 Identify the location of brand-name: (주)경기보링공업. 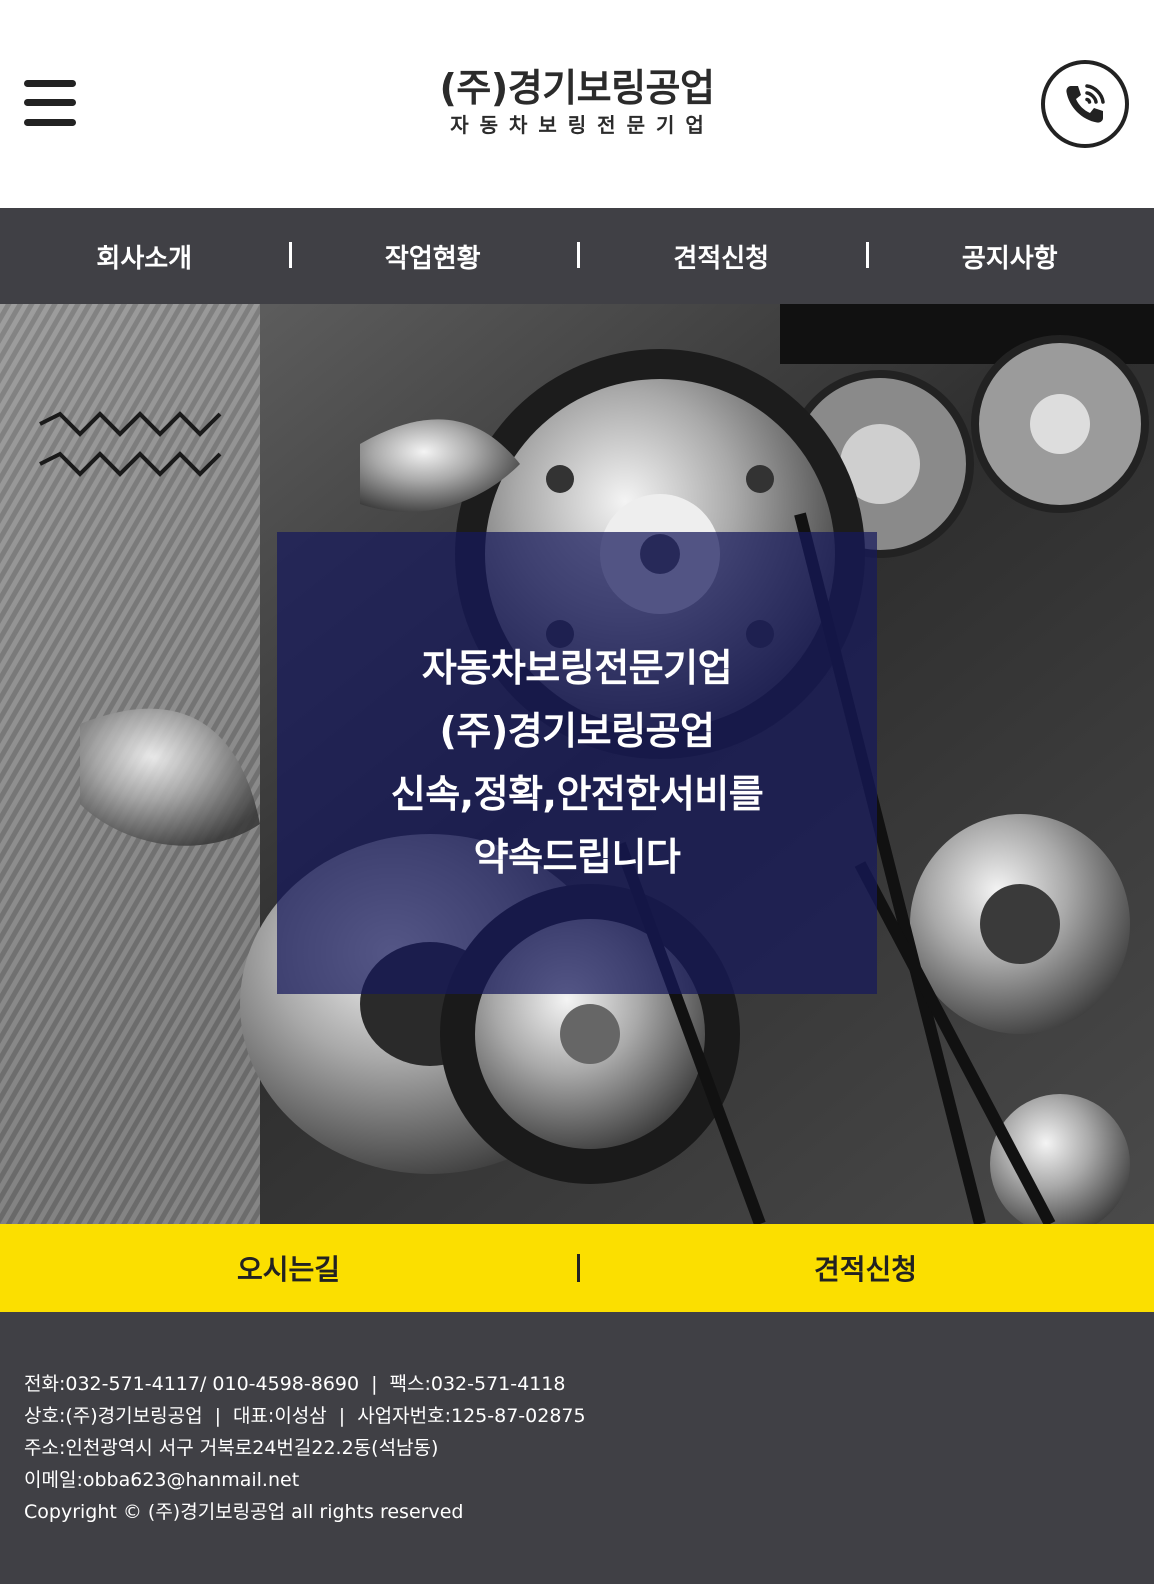
(577, 88).